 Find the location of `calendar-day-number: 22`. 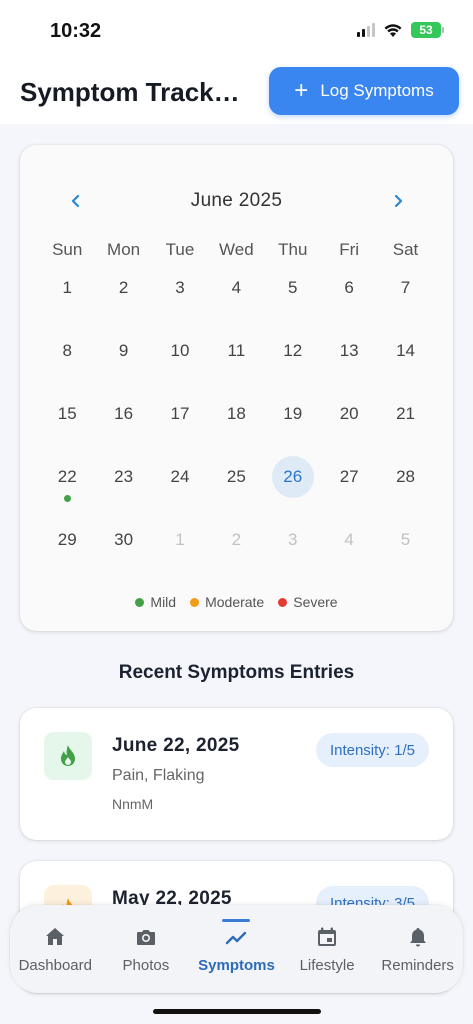

calendar-day-number: 22 is located at coordinates (67, 476).